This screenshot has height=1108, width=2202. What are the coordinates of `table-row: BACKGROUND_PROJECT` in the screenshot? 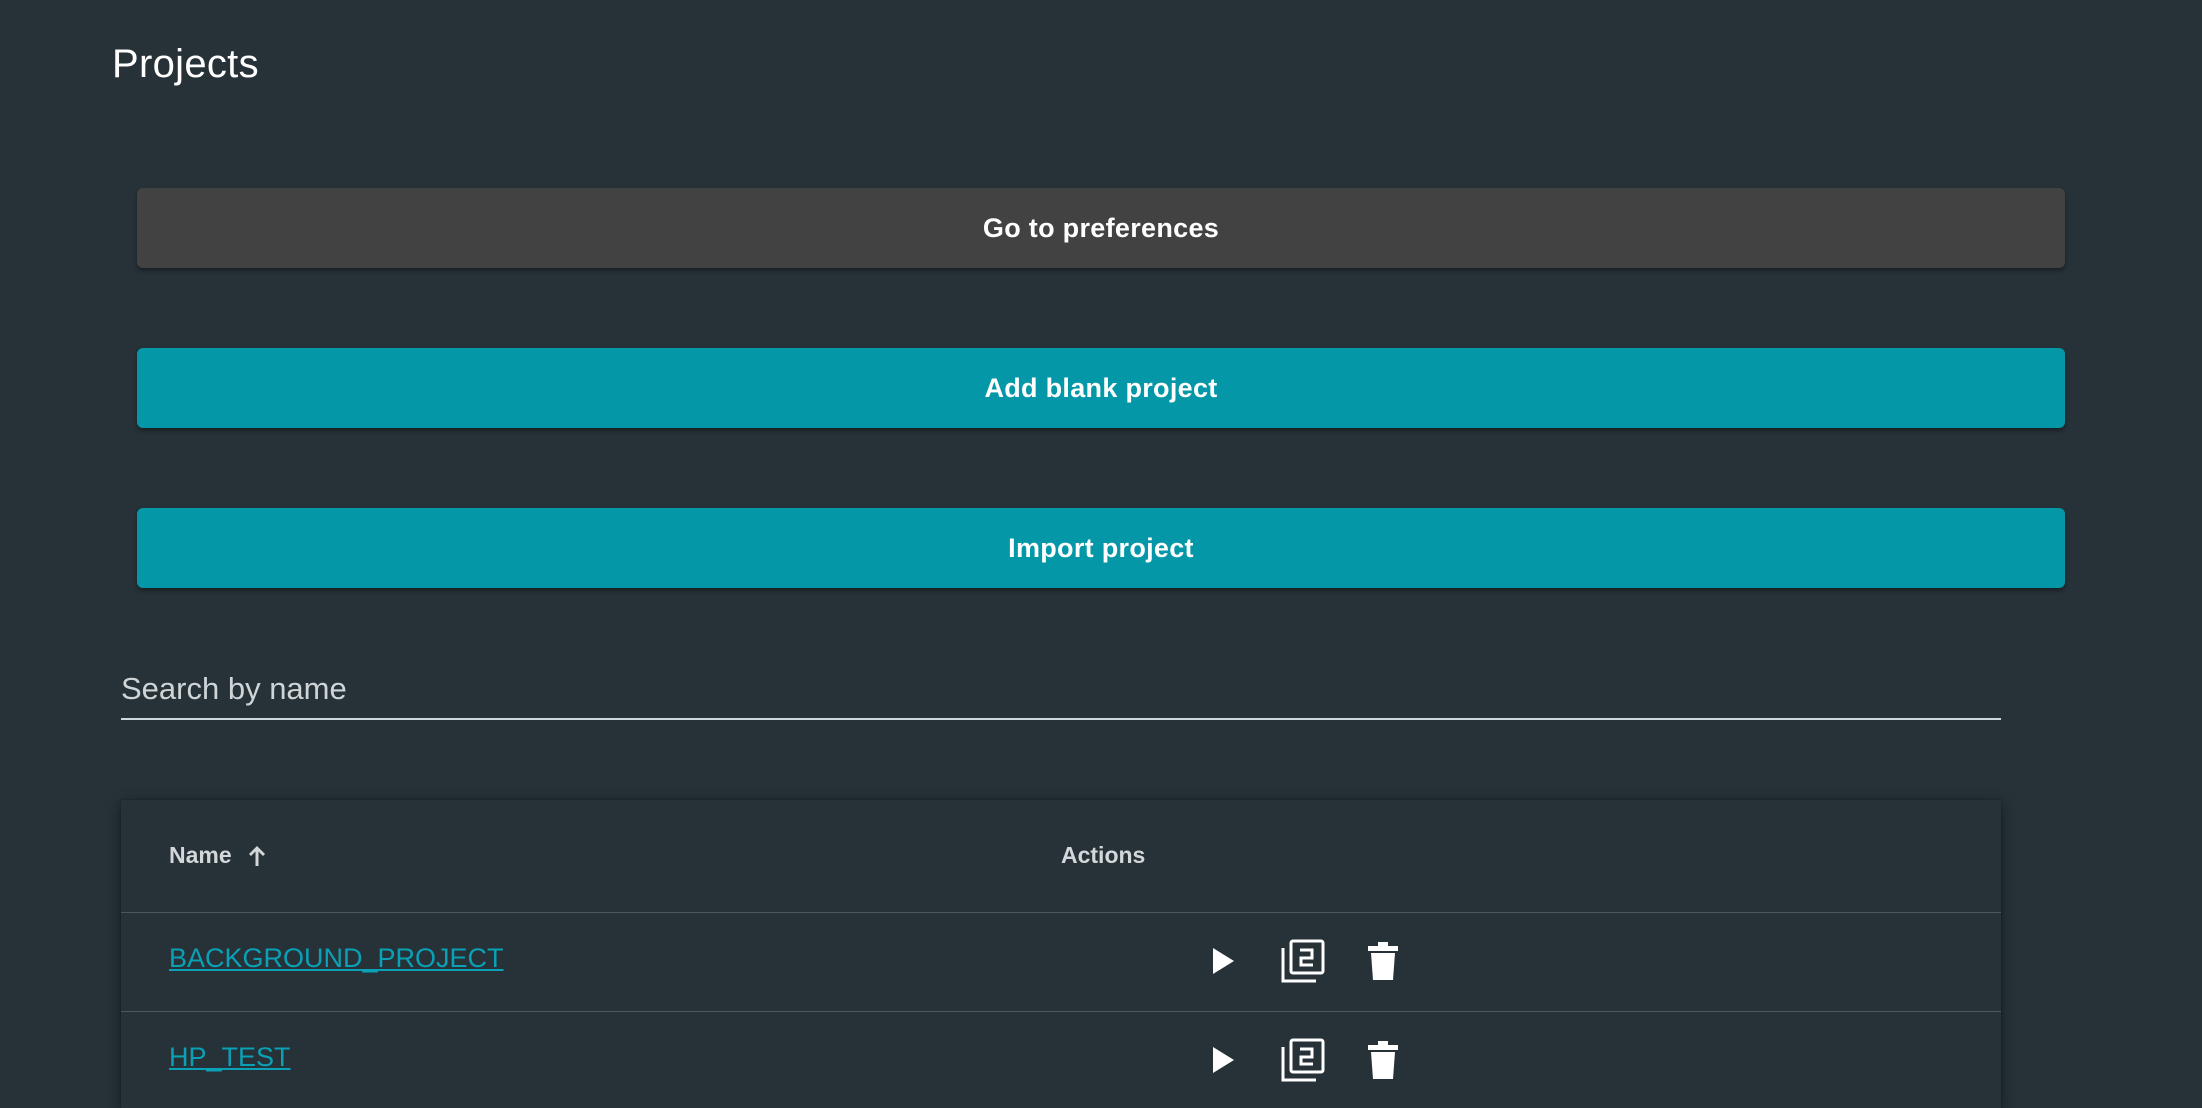 It's located at (1061, 962).